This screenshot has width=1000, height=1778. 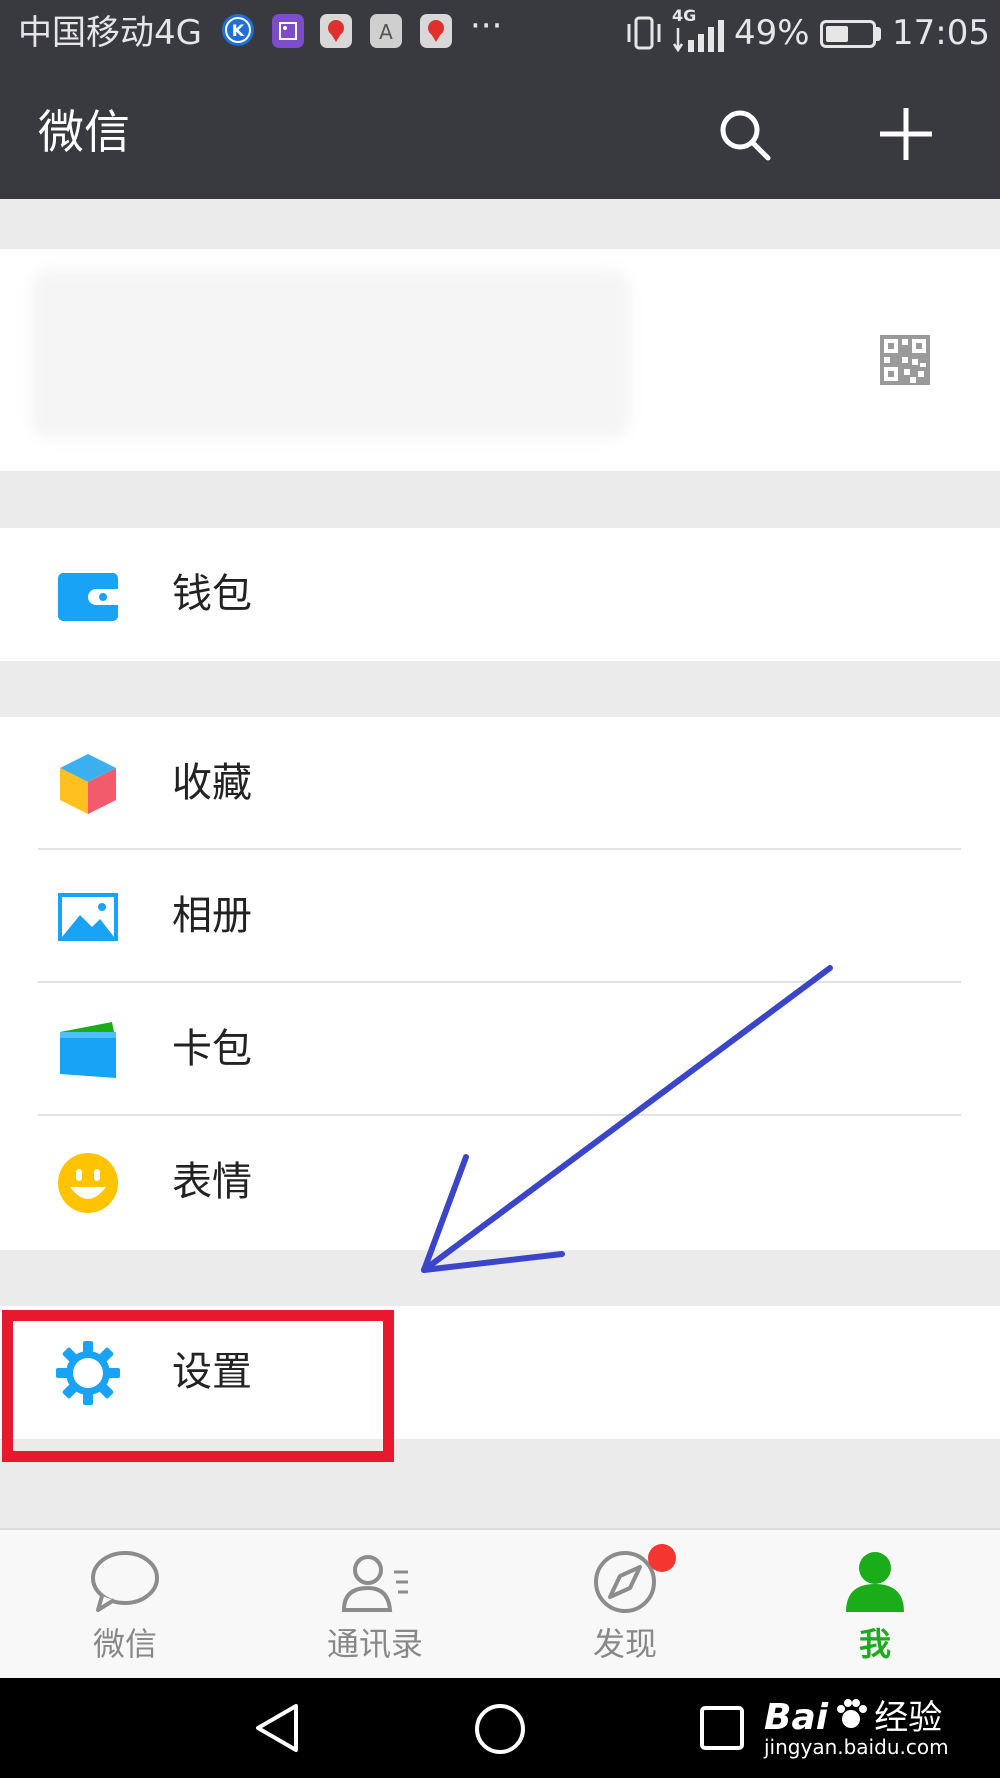 What do you see at coordinates (500, 1049) in the screenshot?
I see `menu-item-cards: 卡包` at bounding box center [500, 1049].